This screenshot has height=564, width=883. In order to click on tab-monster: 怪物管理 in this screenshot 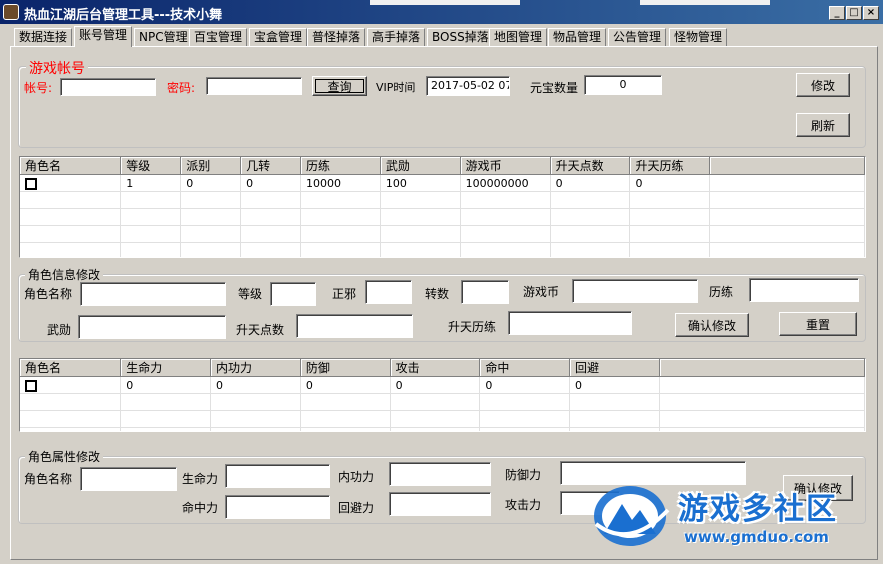, I will do `click(698, 37)`.